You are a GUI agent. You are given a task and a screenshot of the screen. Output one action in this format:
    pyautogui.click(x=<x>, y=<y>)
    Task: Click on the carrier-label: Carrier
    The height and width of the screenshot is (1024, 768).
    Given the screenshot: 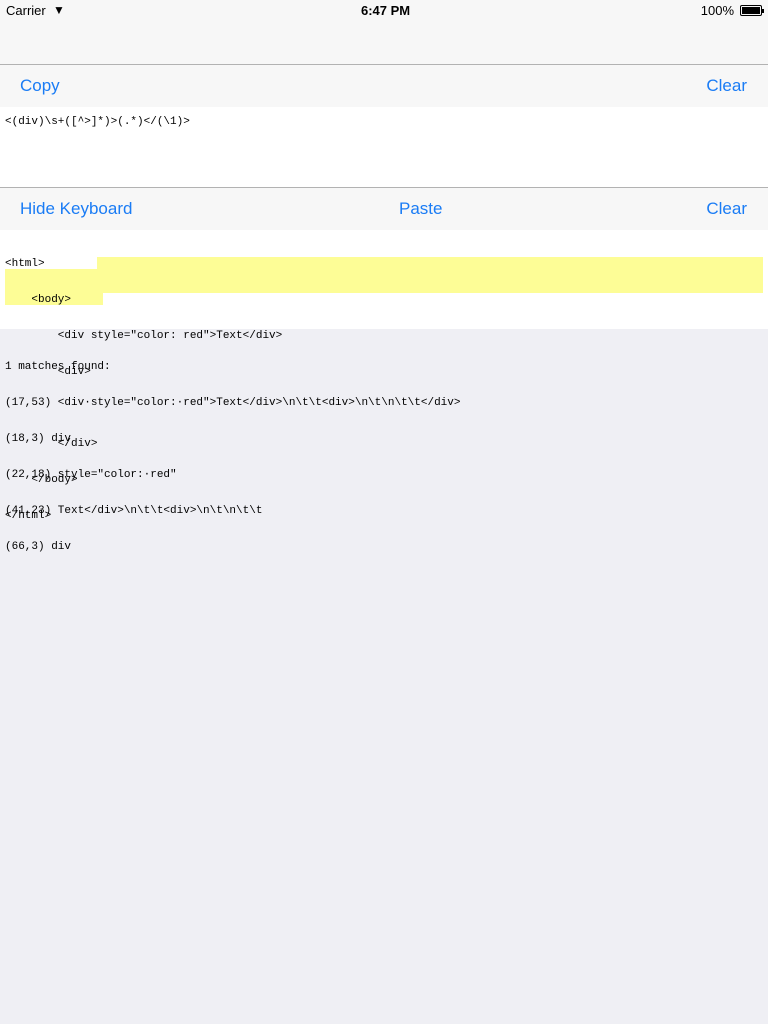 What is the action you would take?
    pyautogui.click(x=26, y=10)
    